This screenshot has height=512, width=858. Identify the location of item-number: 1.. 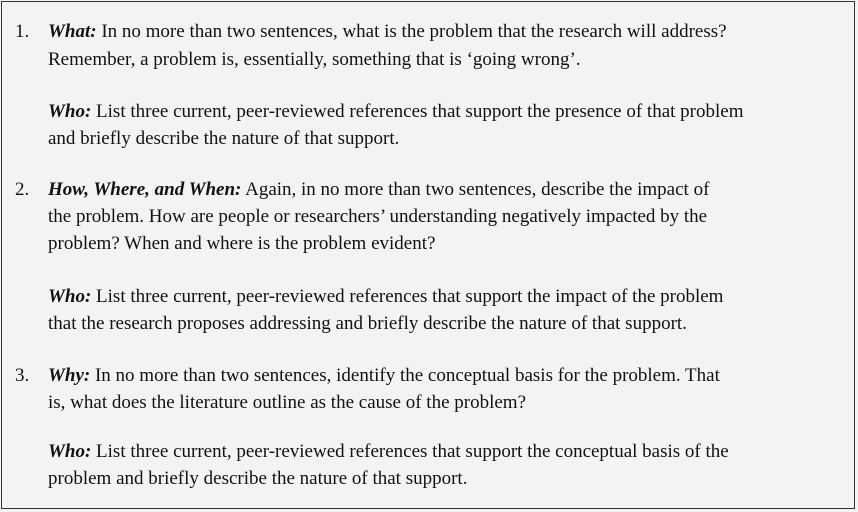
(22, 31).